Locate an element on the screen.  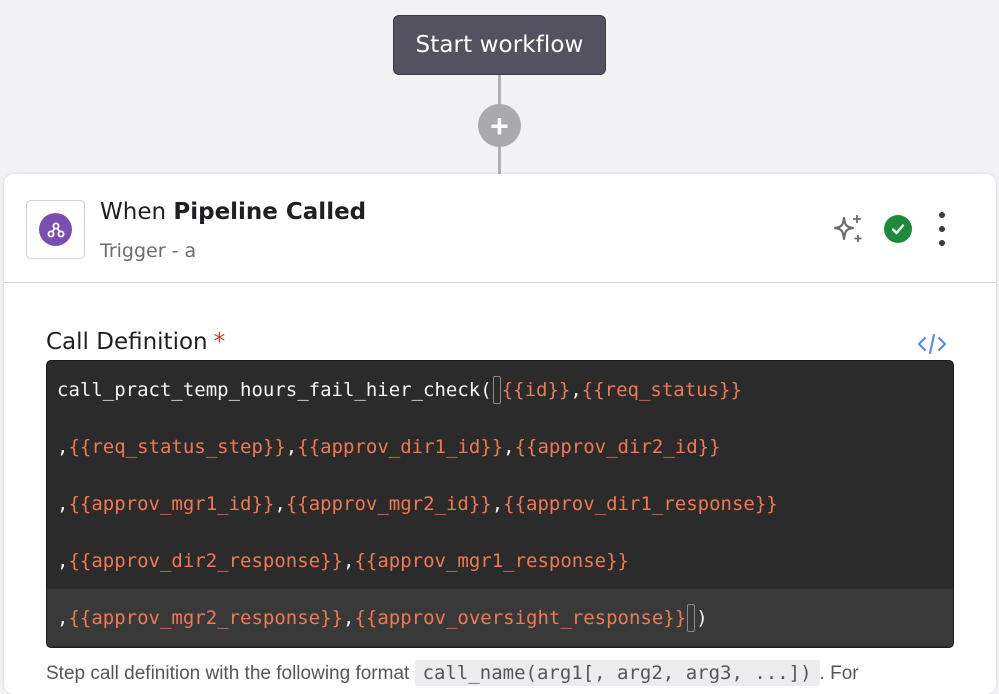
connector-line-bottom is located at coordinates (499, 161).